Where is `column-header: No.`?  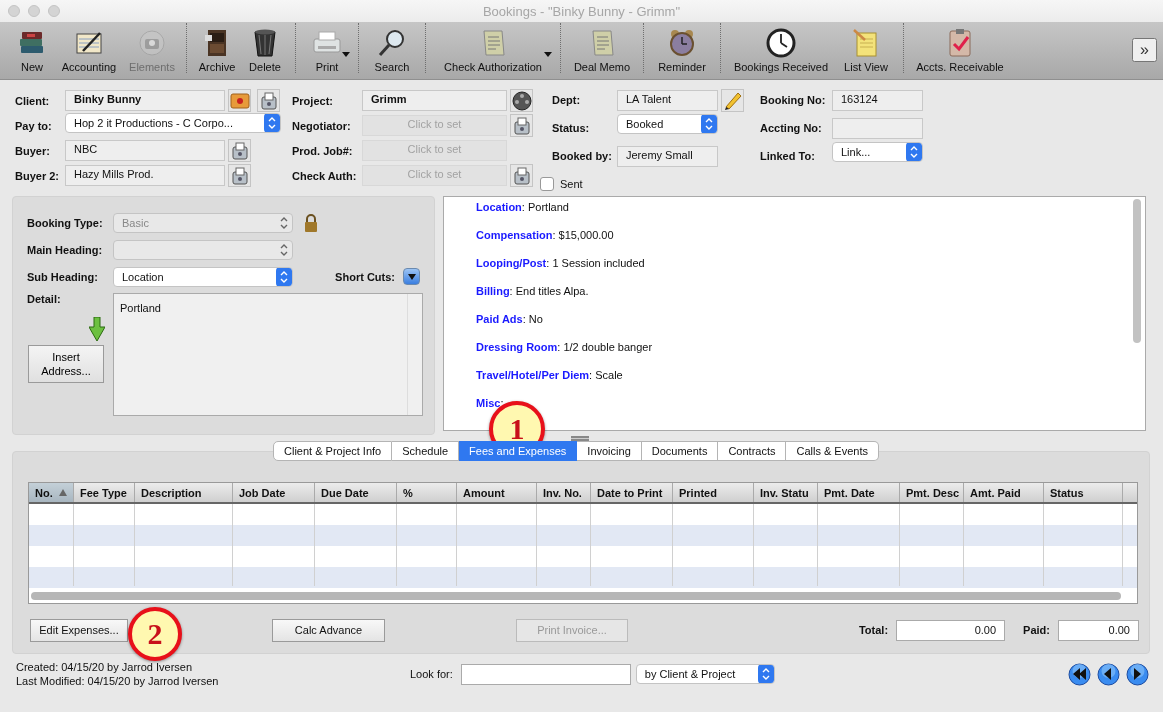 column-header: No. is located at coordinates (51, 492).